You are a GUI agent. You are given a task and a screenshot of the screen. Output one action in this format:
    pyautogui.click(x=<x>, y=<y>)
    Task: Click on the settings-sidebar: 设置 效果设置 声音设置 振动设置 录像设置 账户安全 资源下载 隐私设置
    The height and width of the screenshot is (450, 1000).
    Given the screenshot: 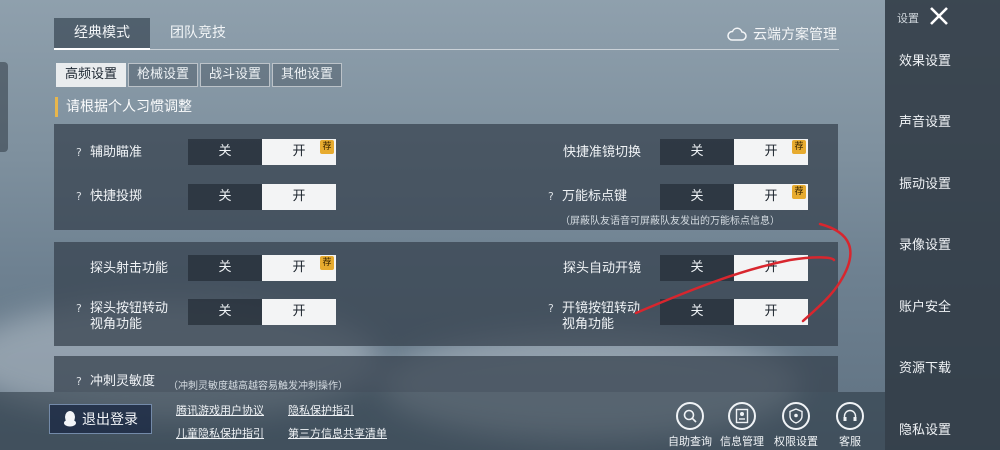 What is the action you would take?
    pyautogui.click(x=942, y=225)
    